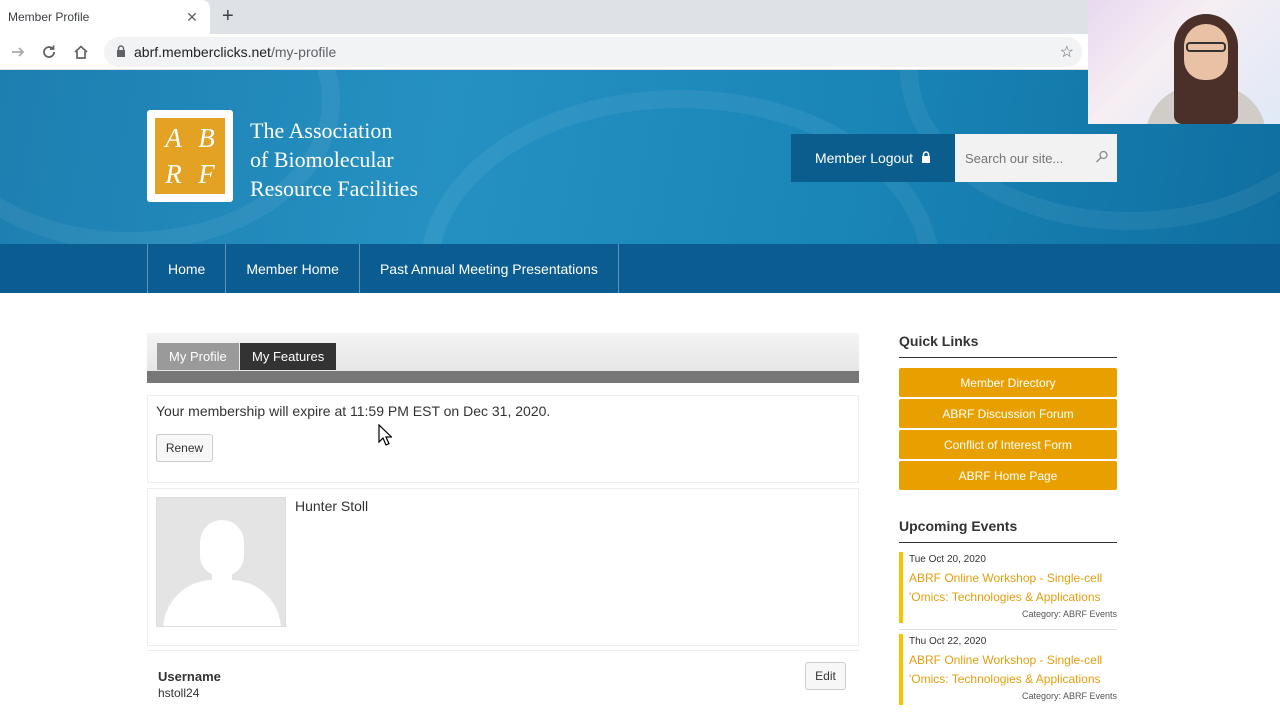 Image resolution: width=1280 pixels, height=720 pixels. What do you see at coordinates (488, 268) in the screenshot?
I see `nav-item-past-annual-meeting-presentations: Past Annual Meeting Presentations` at bounding box center [488, 268].